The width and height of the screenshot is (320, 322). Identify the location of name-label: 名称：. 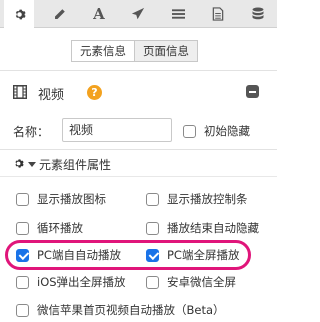
(31, 132).